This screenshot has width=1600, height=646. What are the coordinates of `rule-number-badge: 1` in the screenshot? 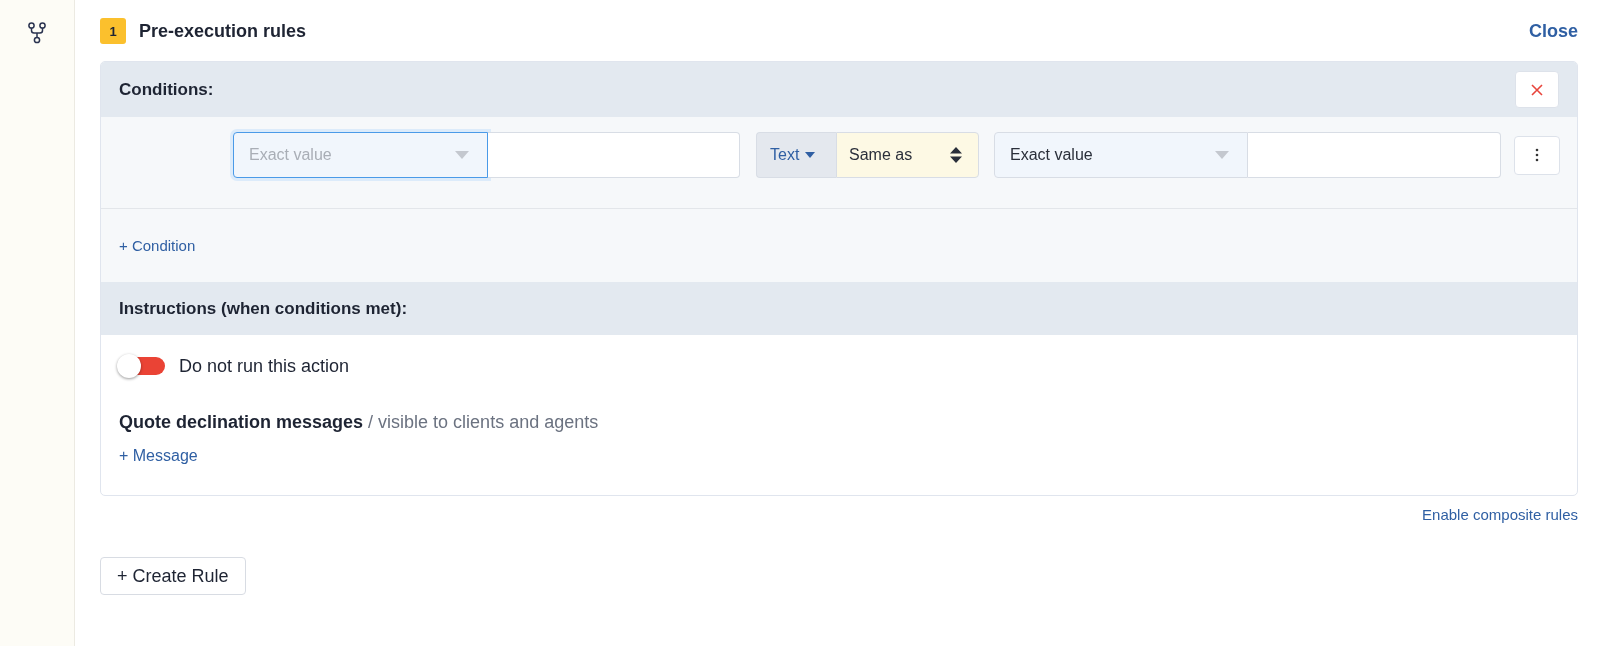 It's located at (113, 31).